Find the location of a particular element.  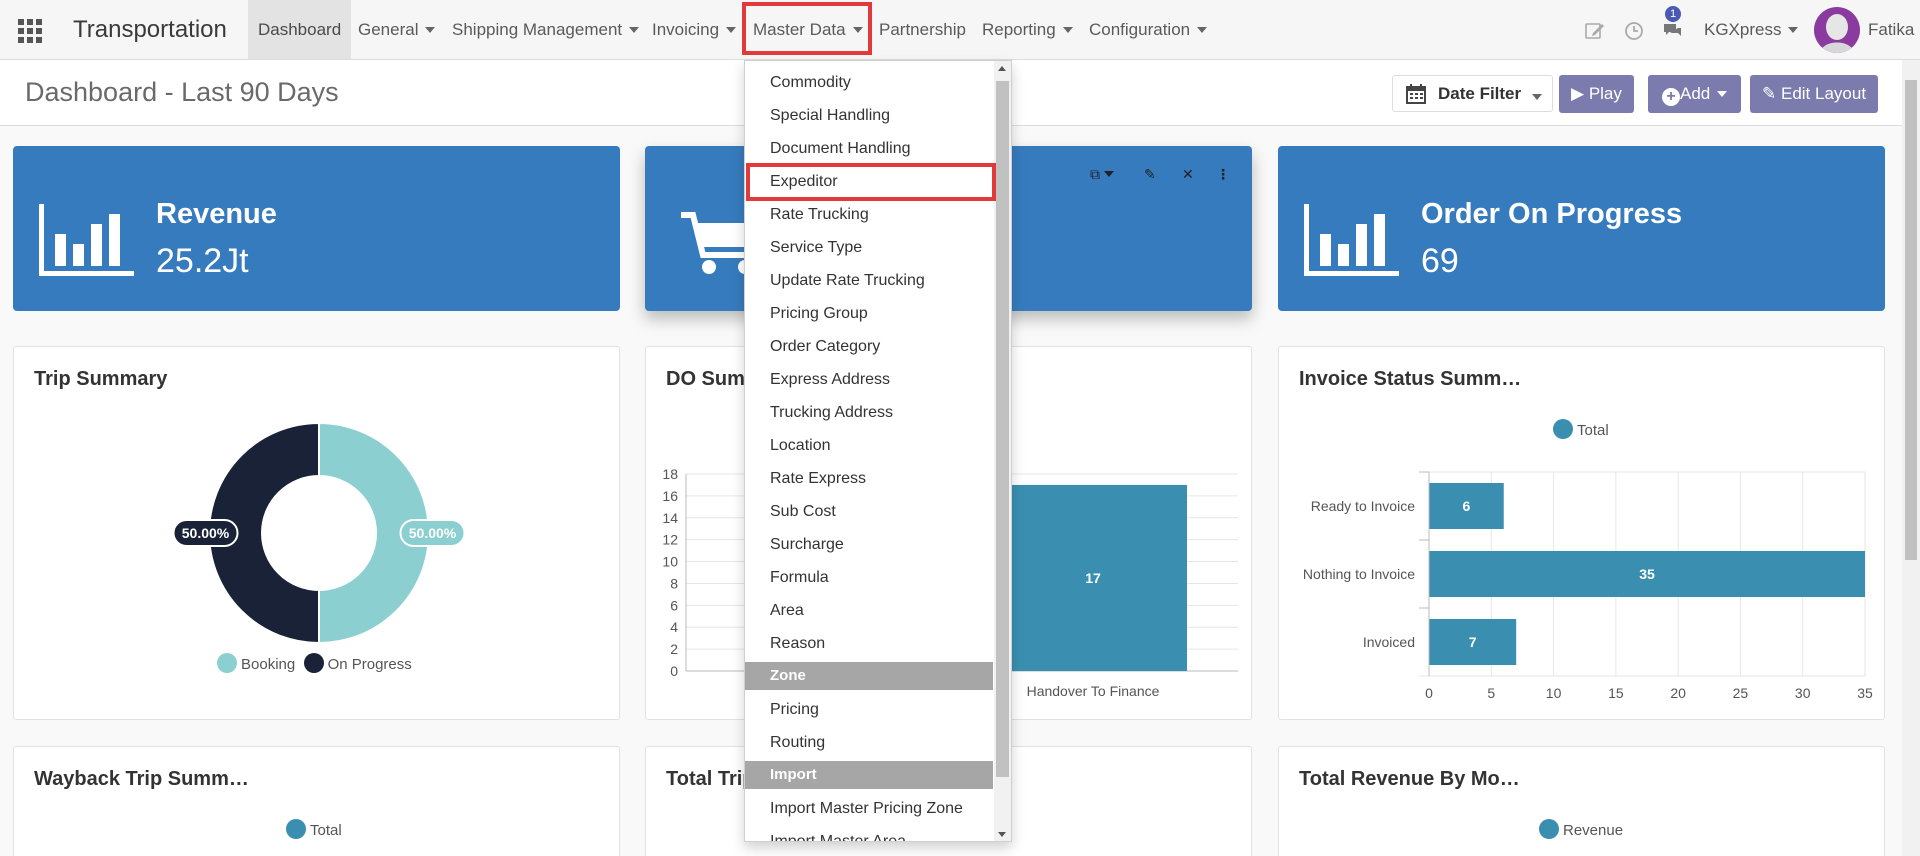

dropdown-item-pricing-group: Pricing Group is located at coordinates (869, 313).